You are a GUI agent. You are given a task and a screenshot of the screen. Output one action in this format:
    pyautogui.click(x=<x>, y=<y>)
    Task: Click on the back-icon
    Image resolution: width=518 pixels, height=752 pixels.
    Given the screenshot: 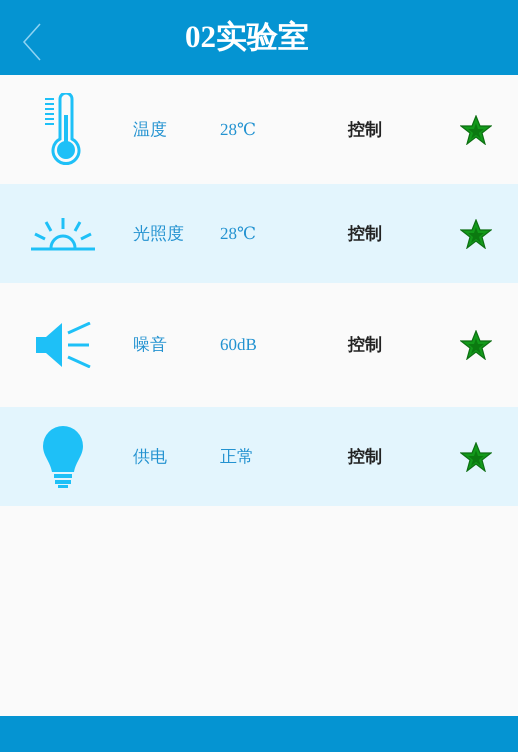 What is the action you would take?
    pyautogui.click(x=32, y=42)
    